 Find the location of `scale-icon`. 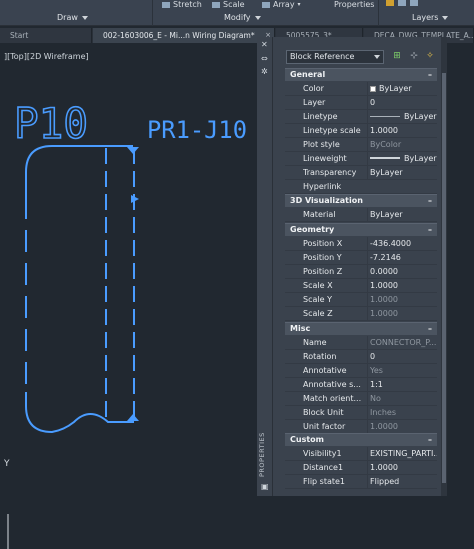

scale-icon is located at coordinates (216, 4).